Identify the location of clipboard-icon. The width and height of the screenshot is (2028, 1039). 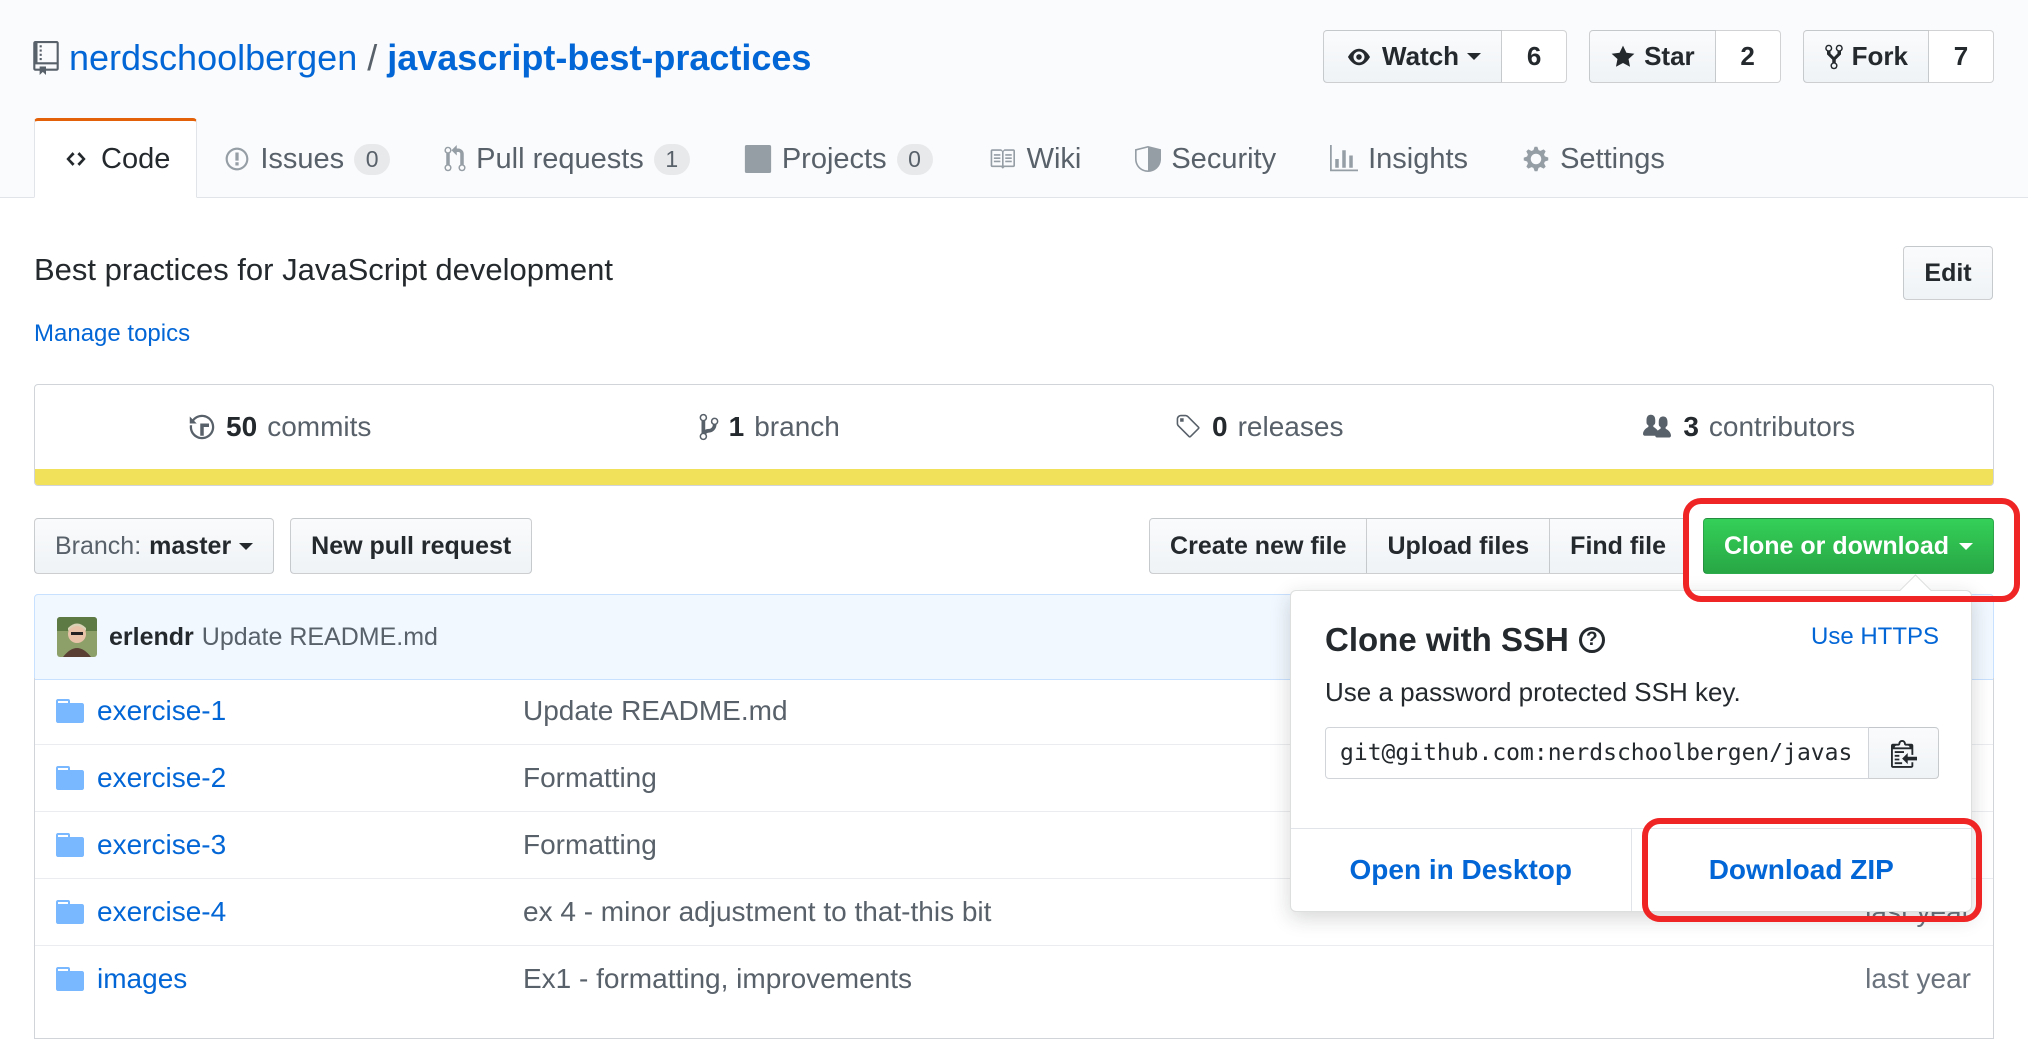
(1903, 754).